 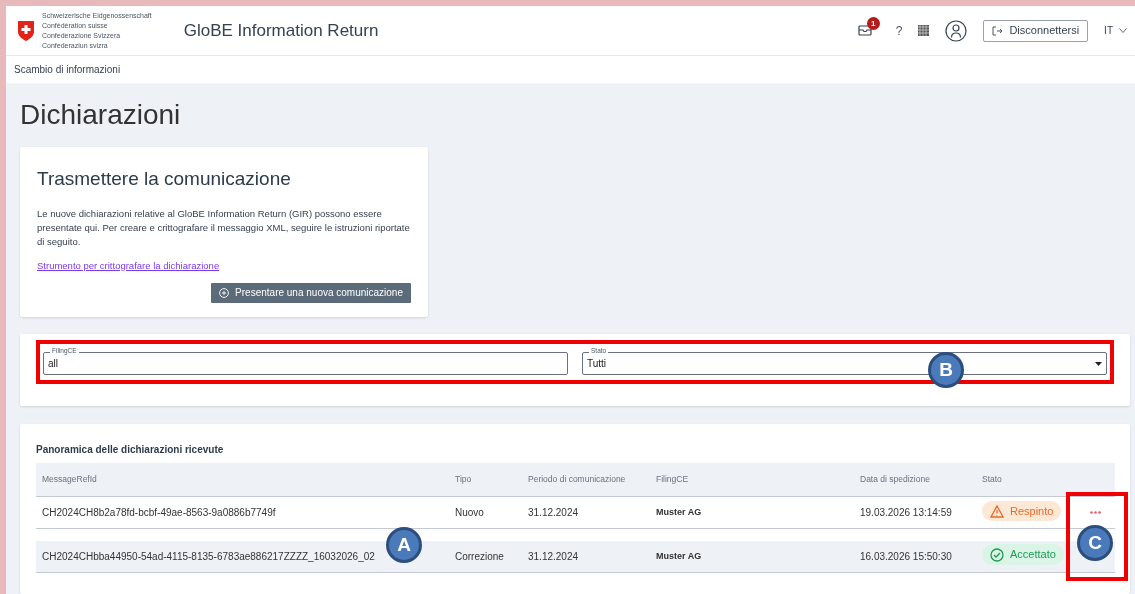 I want to click on field-value: Tutti, so click(x=597, y=364).